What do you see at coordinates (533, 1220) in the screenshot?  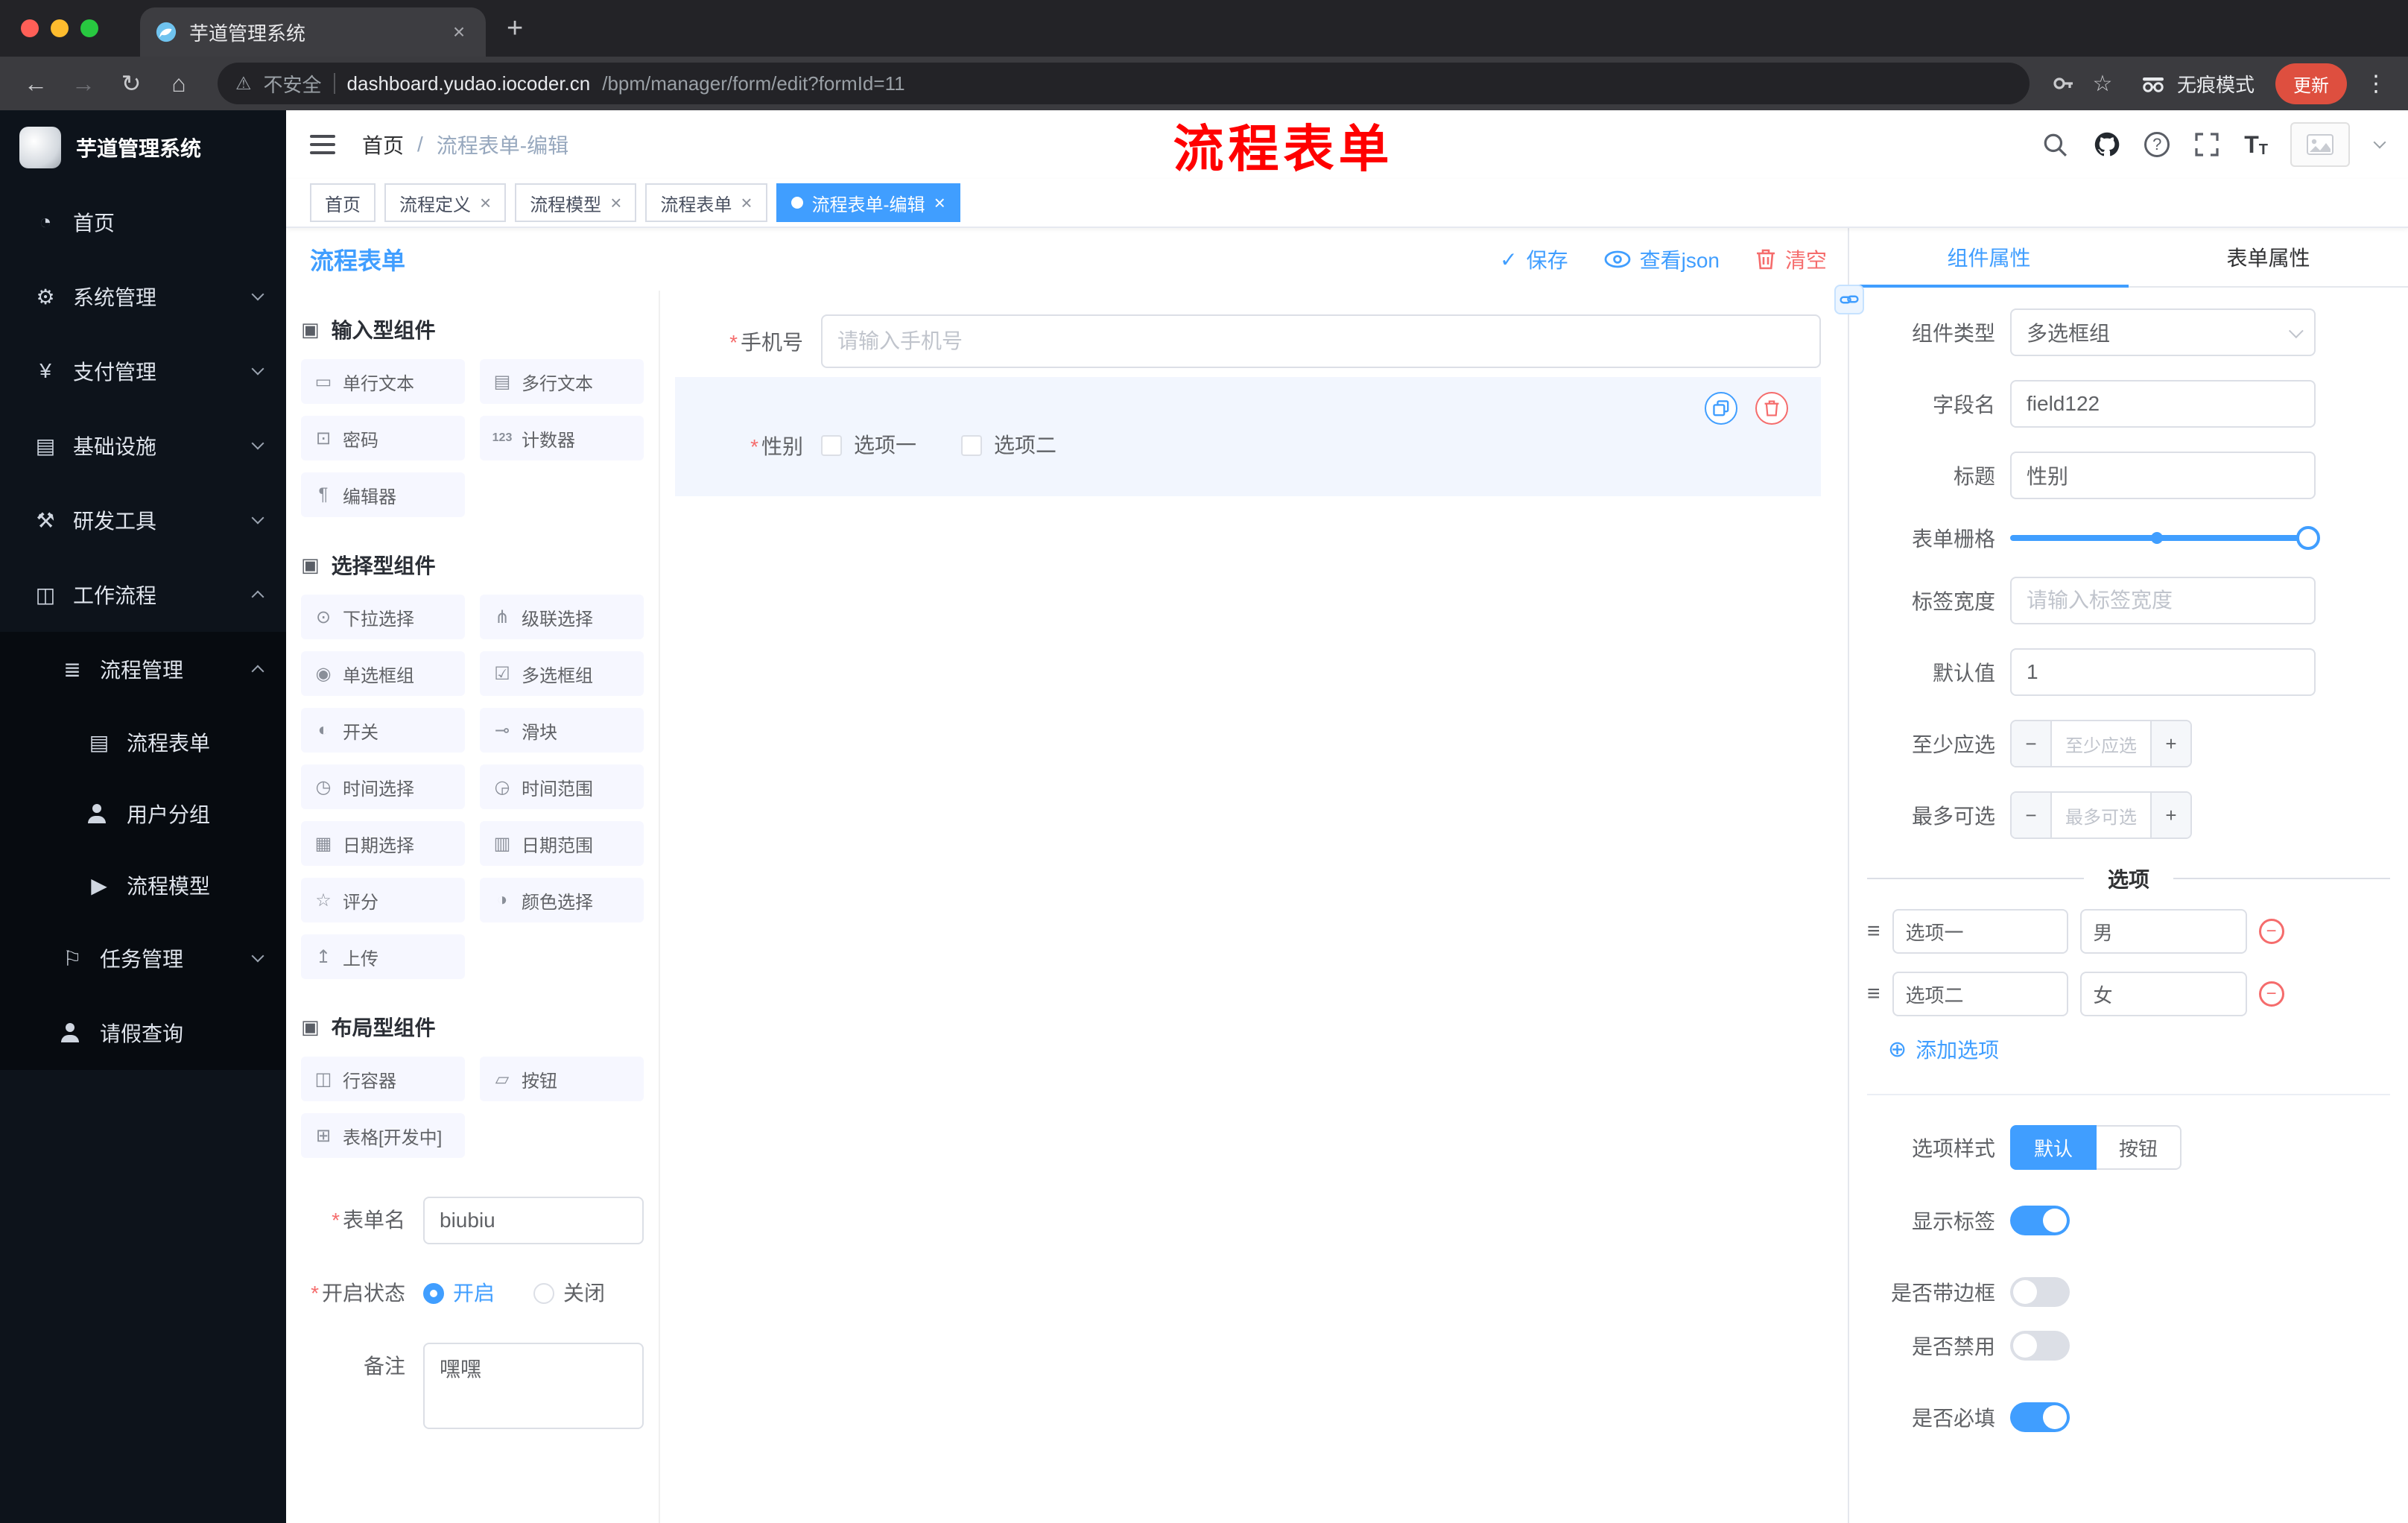 I see `form-name-input` at bounding box center [533, 1220].